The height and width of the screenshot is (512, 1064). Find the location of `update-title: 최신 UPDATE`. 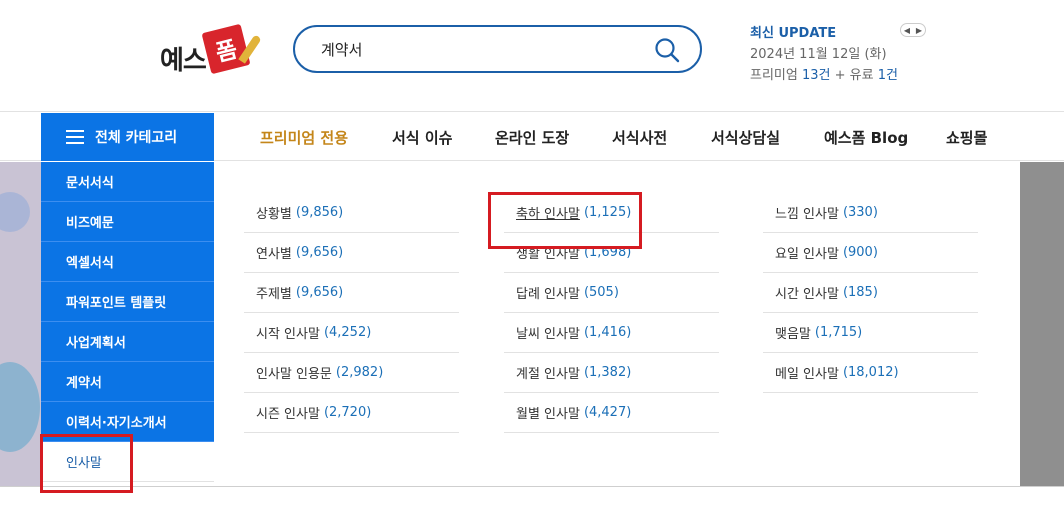

update-title: 최신 UPDATE is located at coordinates (793, 33).